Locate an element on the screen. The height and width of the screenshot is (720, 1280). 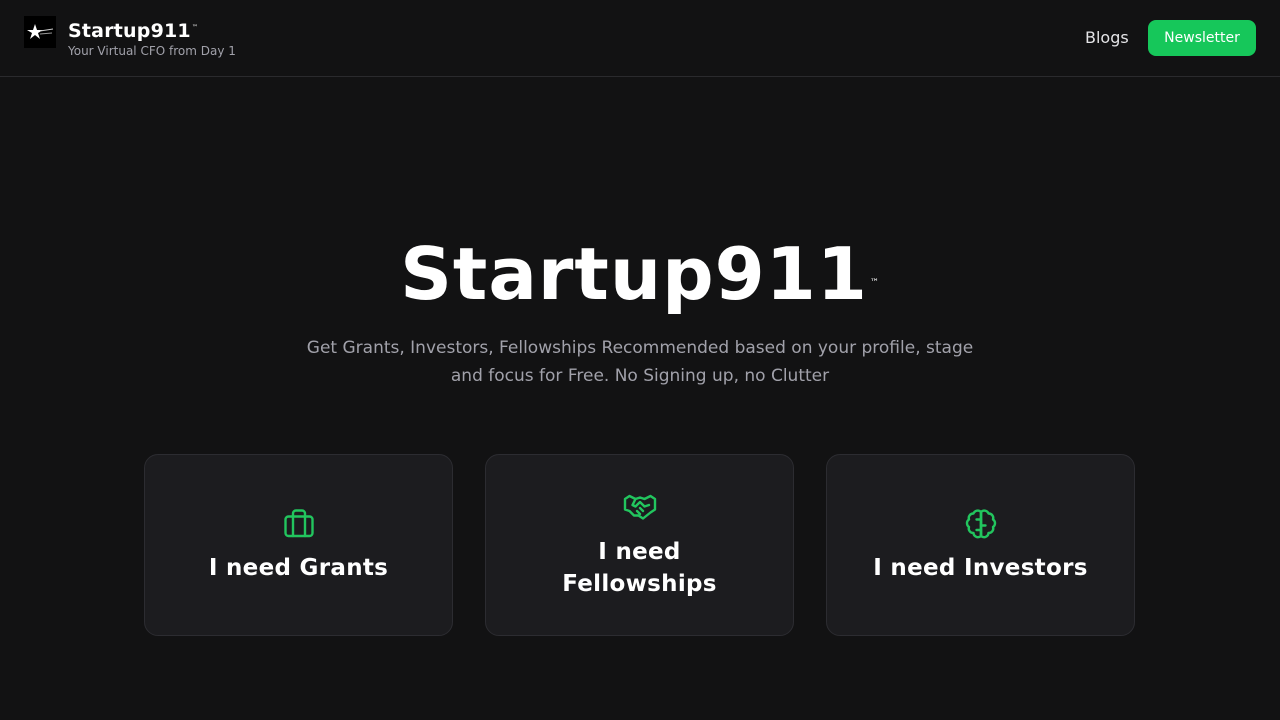
fellowships-card: I need Fellowships is located at coordinates (639, 545).